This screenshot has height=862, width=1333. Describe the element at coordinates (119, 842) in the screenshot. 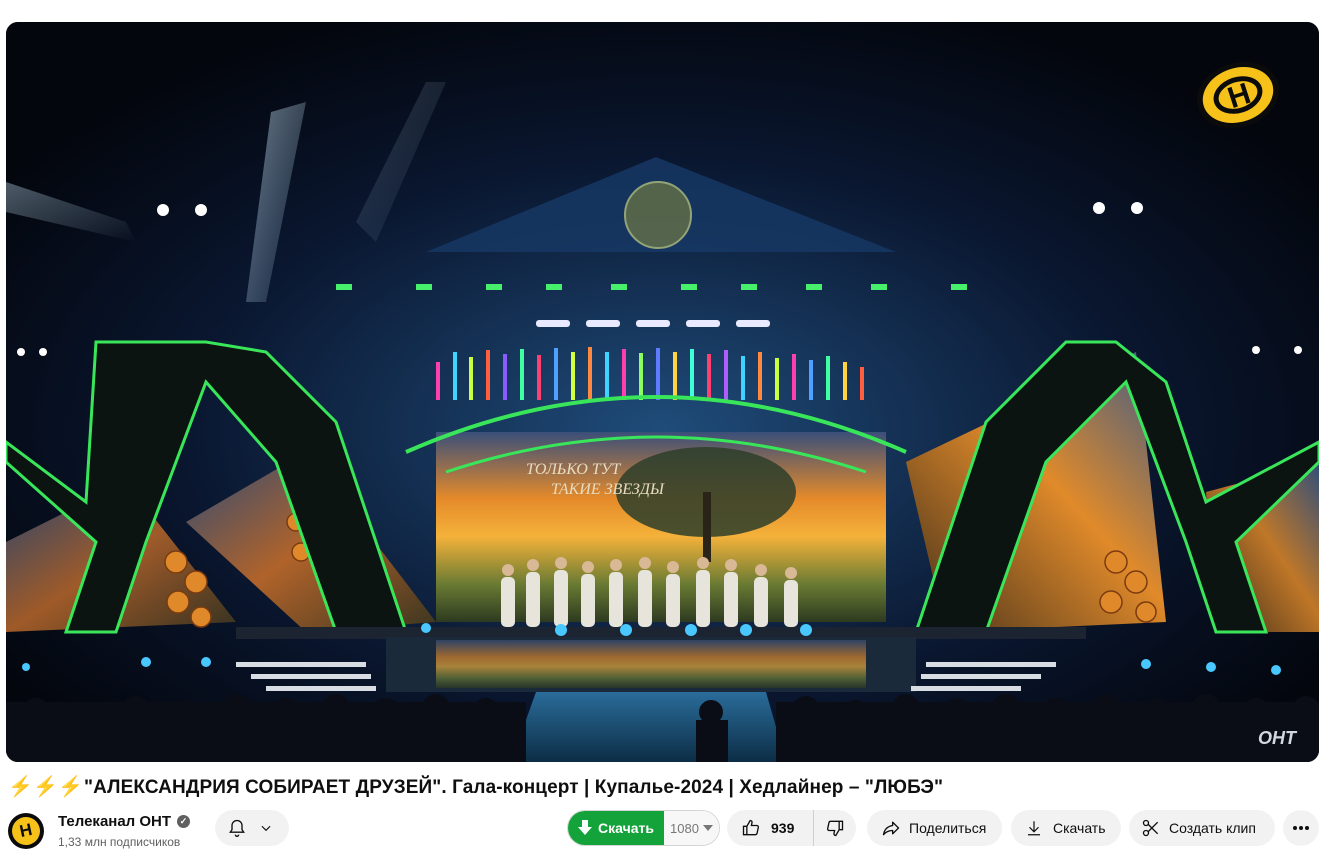

I see `subscriber-count: 1,33 млн подписчиков` at that location.